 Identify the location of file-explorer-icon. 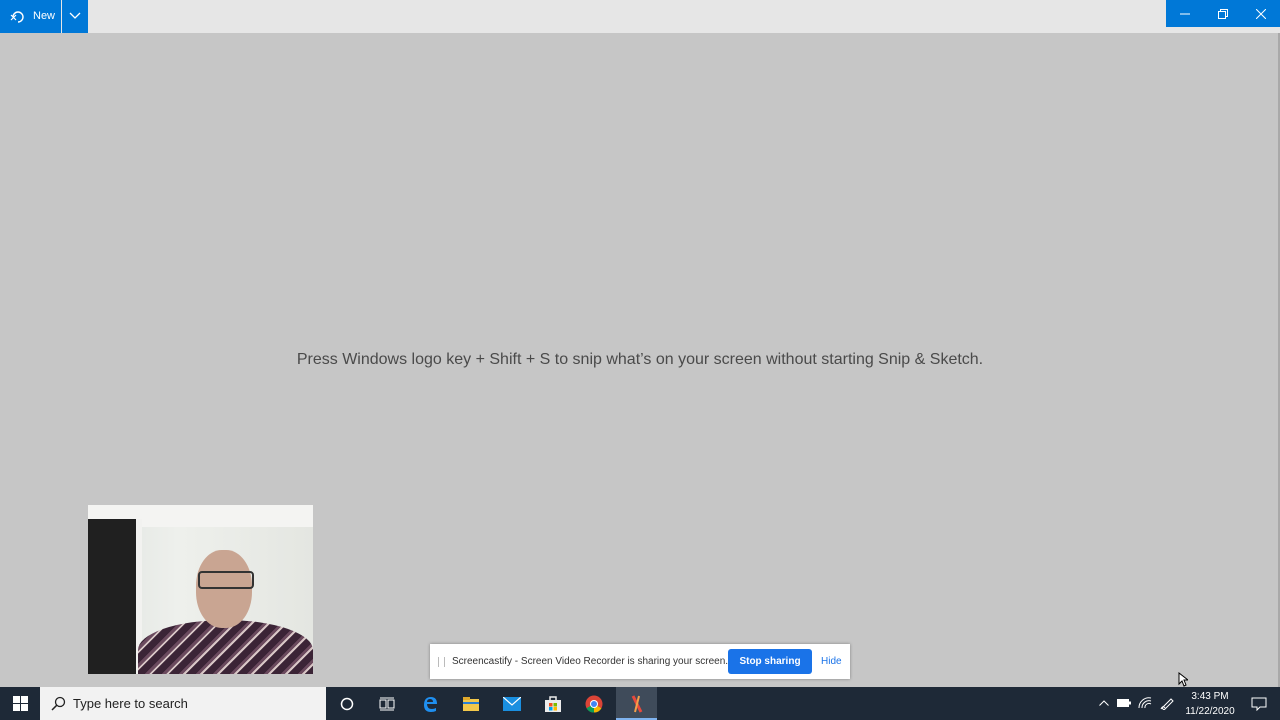
(470, 703).